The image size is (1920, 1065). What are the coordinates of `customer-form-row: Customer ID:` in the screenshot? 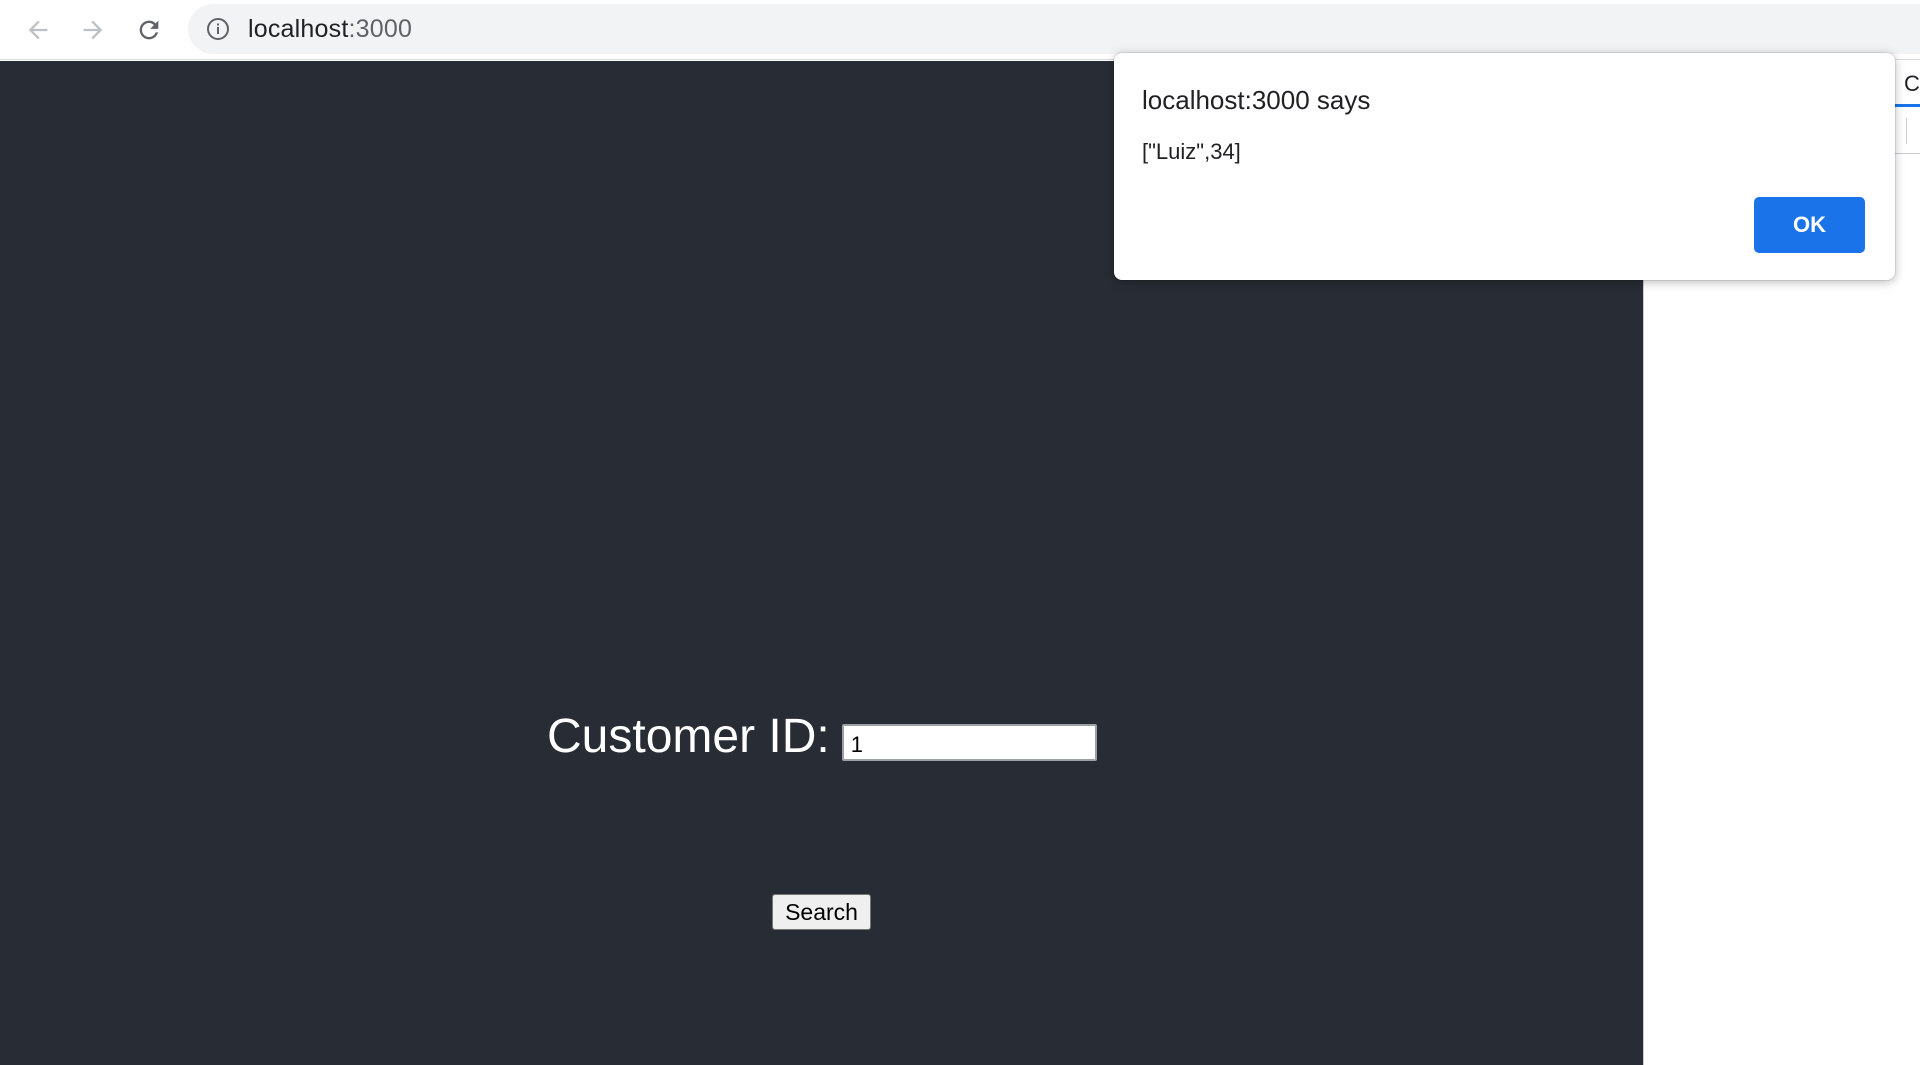 It's located at (822, 737).